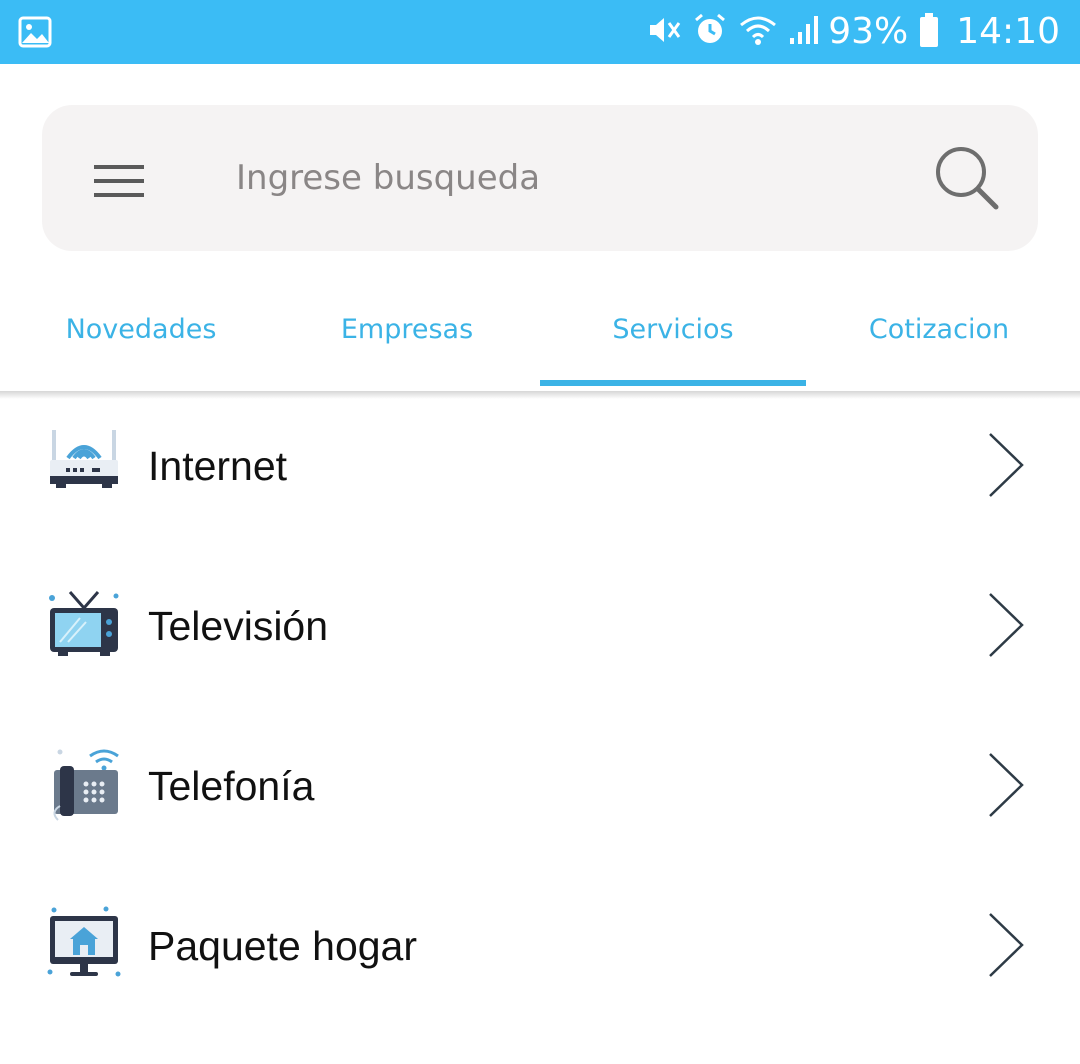  Describe the element at coordinates (84, 784) in the screenshot. I see `phone-icon` at that location.